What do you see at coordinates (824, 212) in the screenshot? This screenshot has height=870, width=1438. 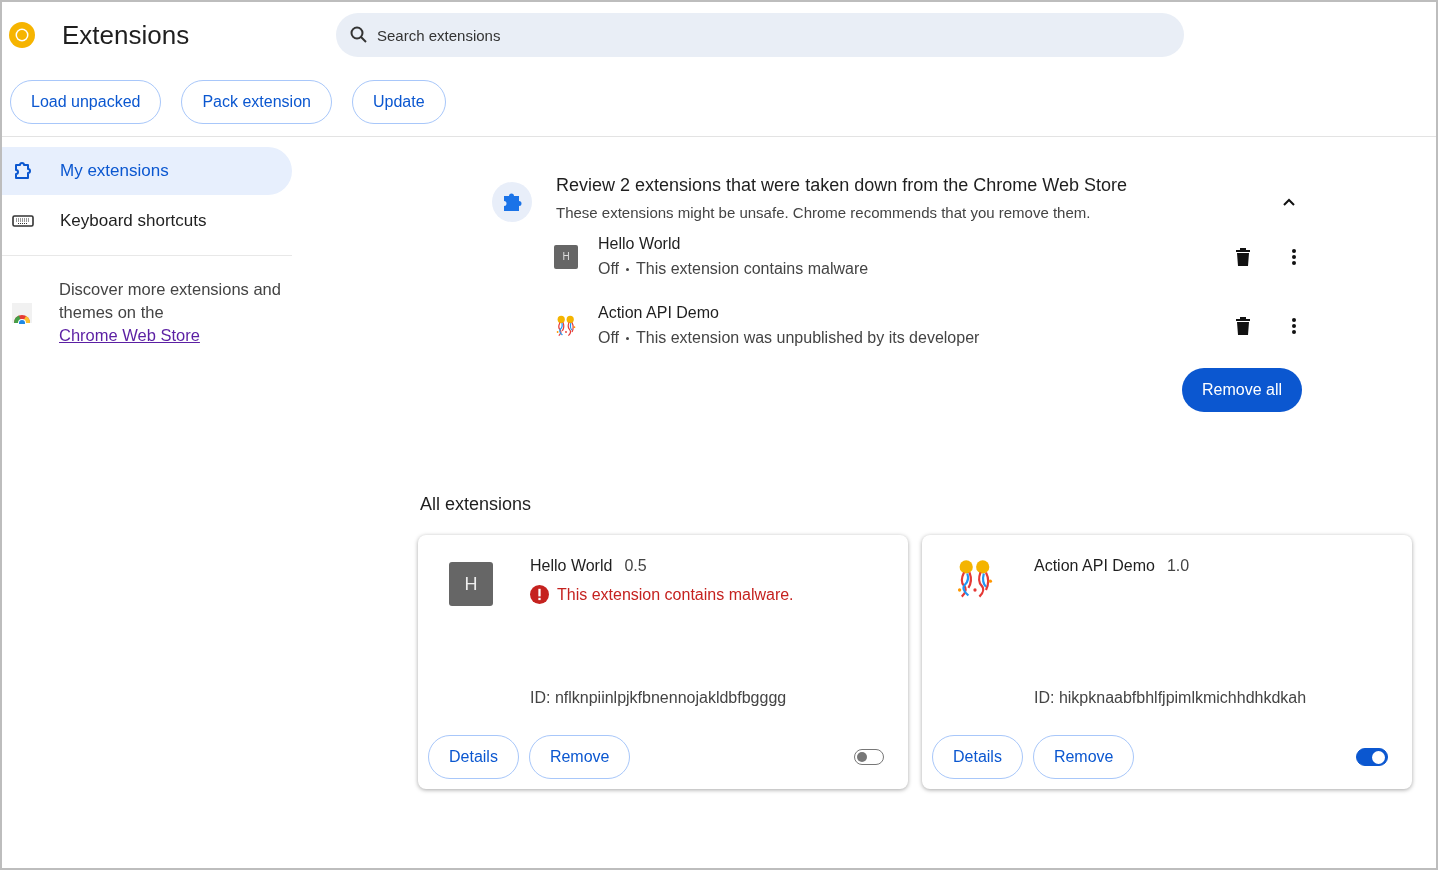 I see `review-subtitle: These extensions might be unsafe. Chrome recommends that you remove them.` at bounding box center [824, 212].